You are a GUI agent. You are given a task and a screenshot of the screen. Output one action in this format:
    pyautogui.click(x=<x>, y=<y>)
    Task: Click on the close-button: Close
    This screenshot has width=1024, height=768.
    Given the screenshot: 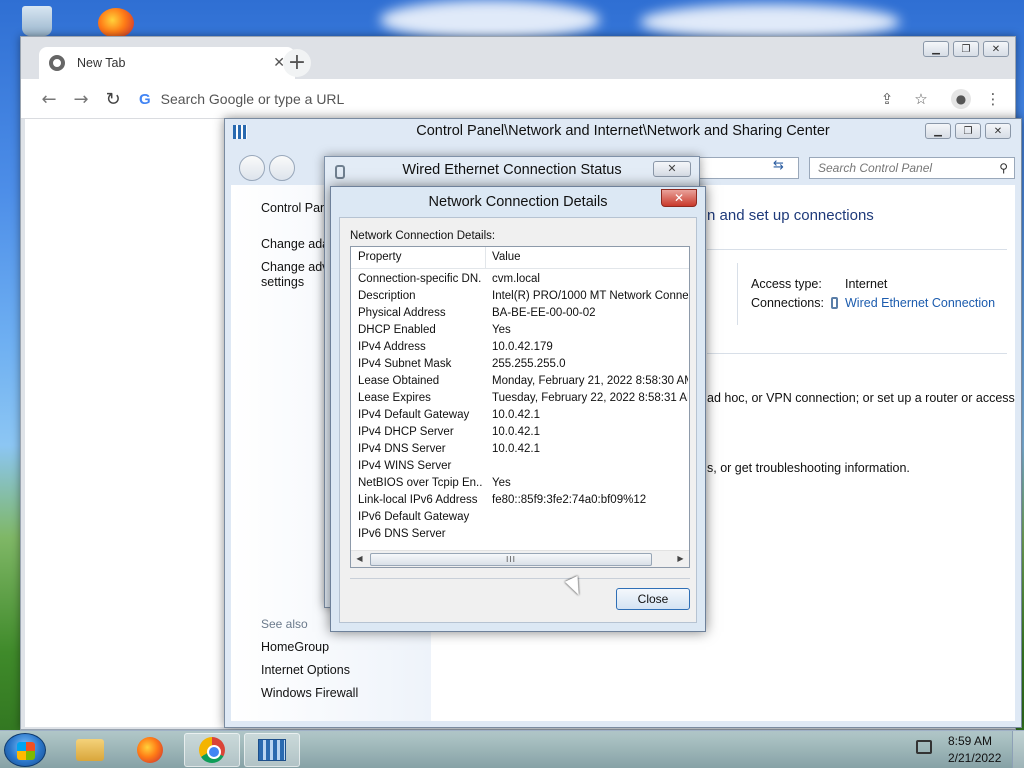 What is the action you would take?
    pyautogui.click(x=653, y=599)
    